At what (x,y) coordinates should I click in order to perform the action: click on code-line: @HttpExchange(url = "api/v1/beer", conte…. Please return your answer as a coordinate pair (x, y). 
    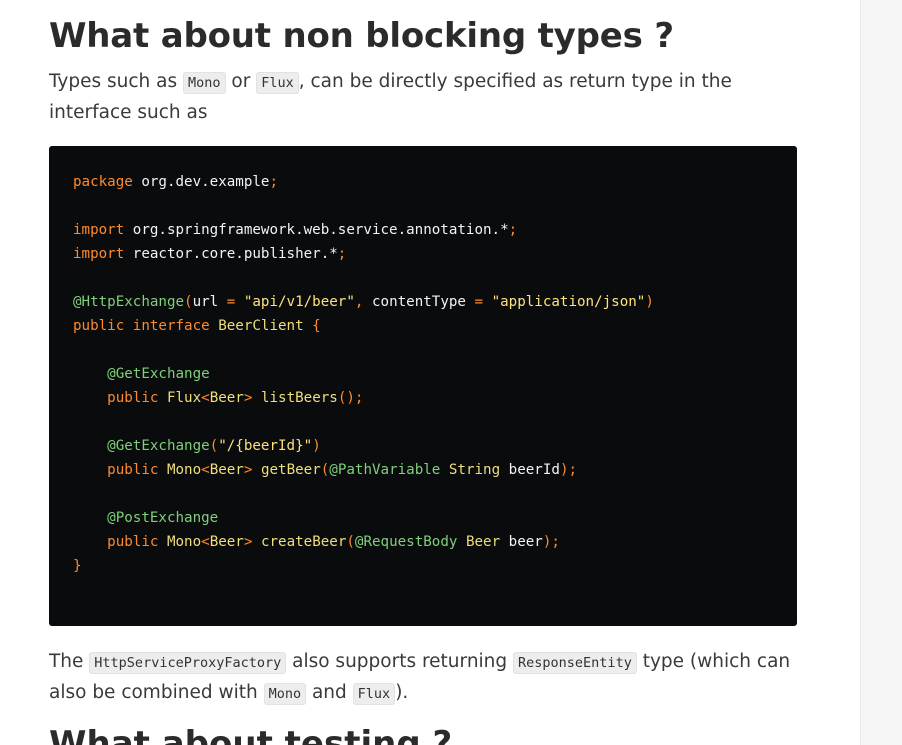
    Looking at the image, I should click on (435, 302).